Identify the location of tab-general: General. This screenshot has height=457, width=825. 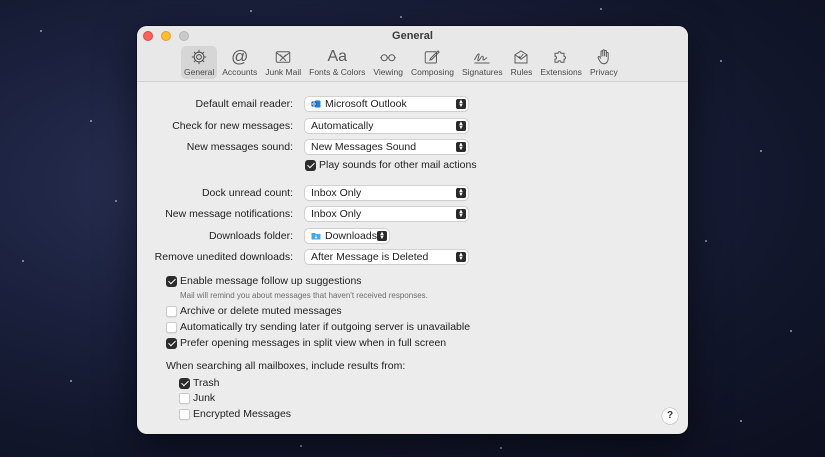
(199, 62).